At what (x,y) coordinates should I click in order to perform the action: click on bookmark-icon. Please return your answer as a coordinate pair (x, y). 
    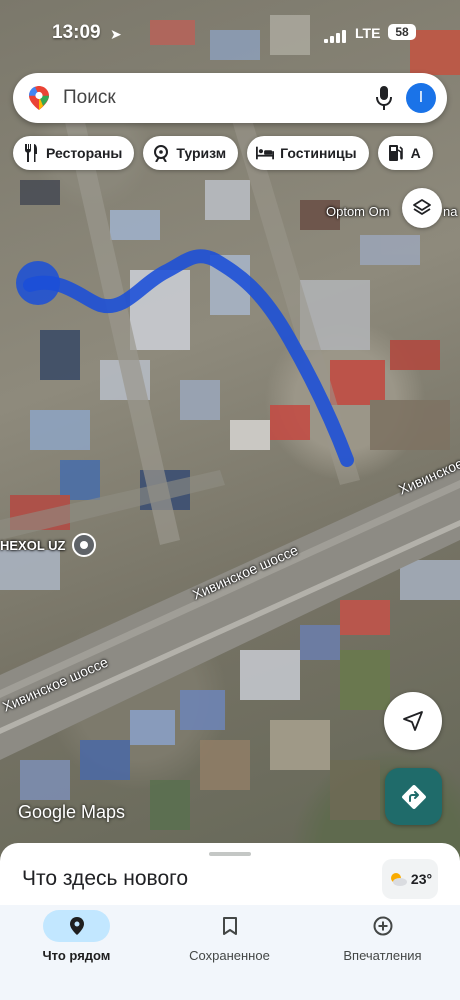
    Looking at the image, I should click on (229, 926).